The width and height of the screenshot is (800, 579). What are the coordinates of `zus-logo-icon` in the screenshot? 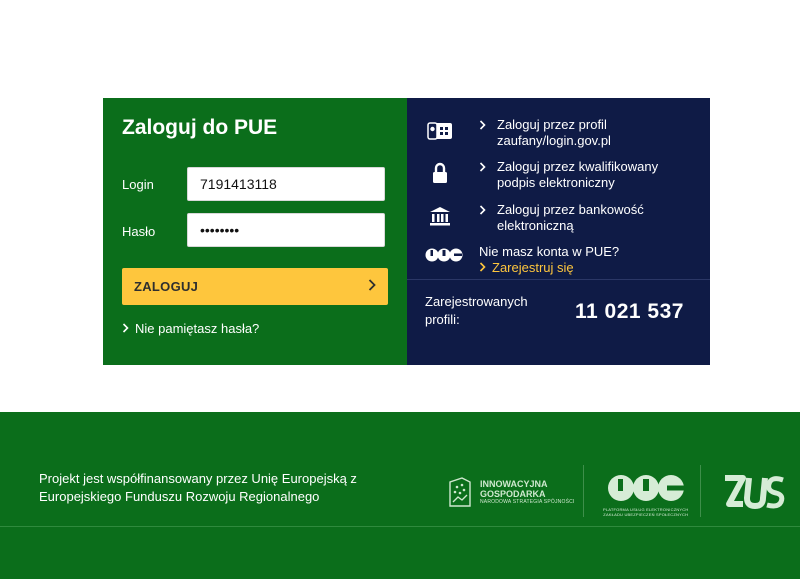 It's located at (755, 492).